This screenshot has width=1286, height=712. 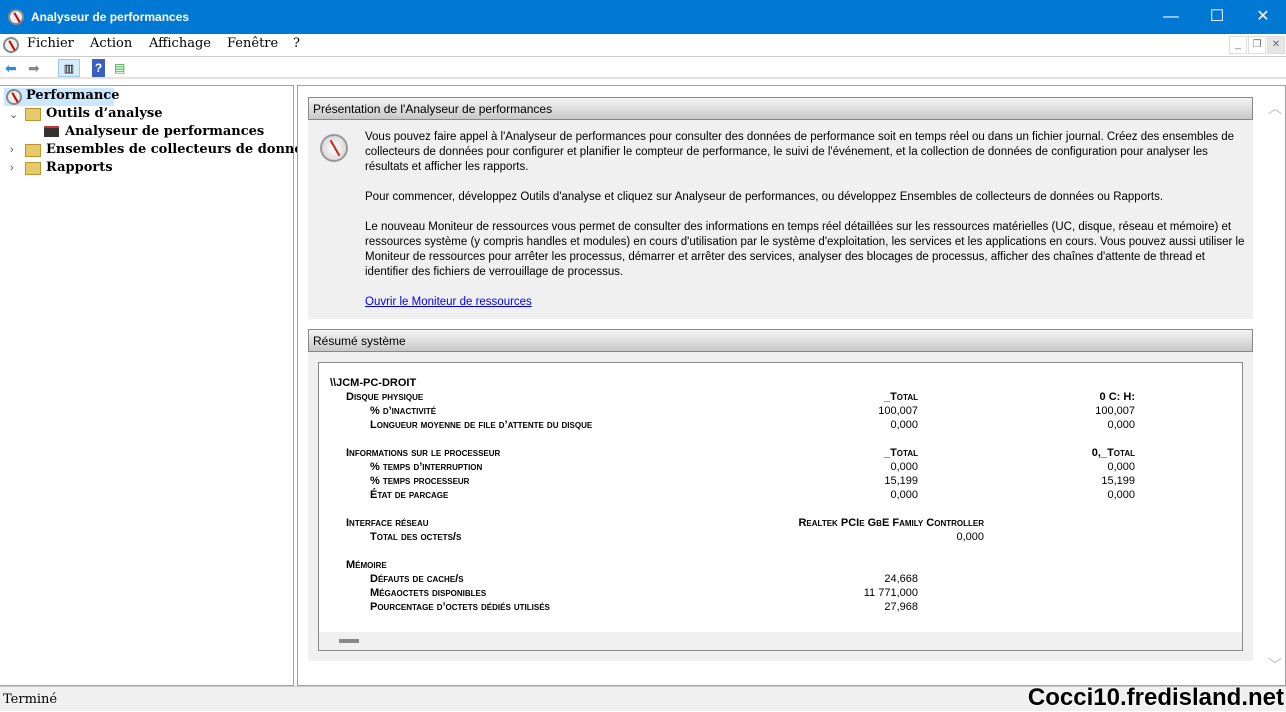 What do you see at coordinates (420, 481) in the screenshot?
I see `counter-label: % temps processeur` at bounding box center [420, 481].